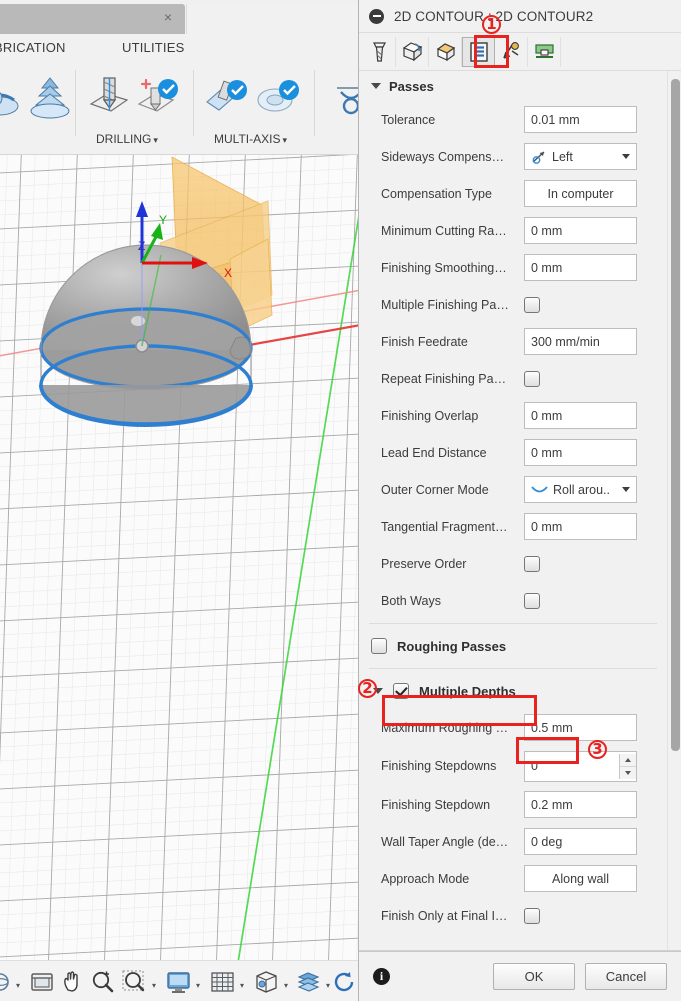 The height and width of the screenshot is (1001, 681). I want to click on label-compensation-type: Compensation Type, so click(436, 193).